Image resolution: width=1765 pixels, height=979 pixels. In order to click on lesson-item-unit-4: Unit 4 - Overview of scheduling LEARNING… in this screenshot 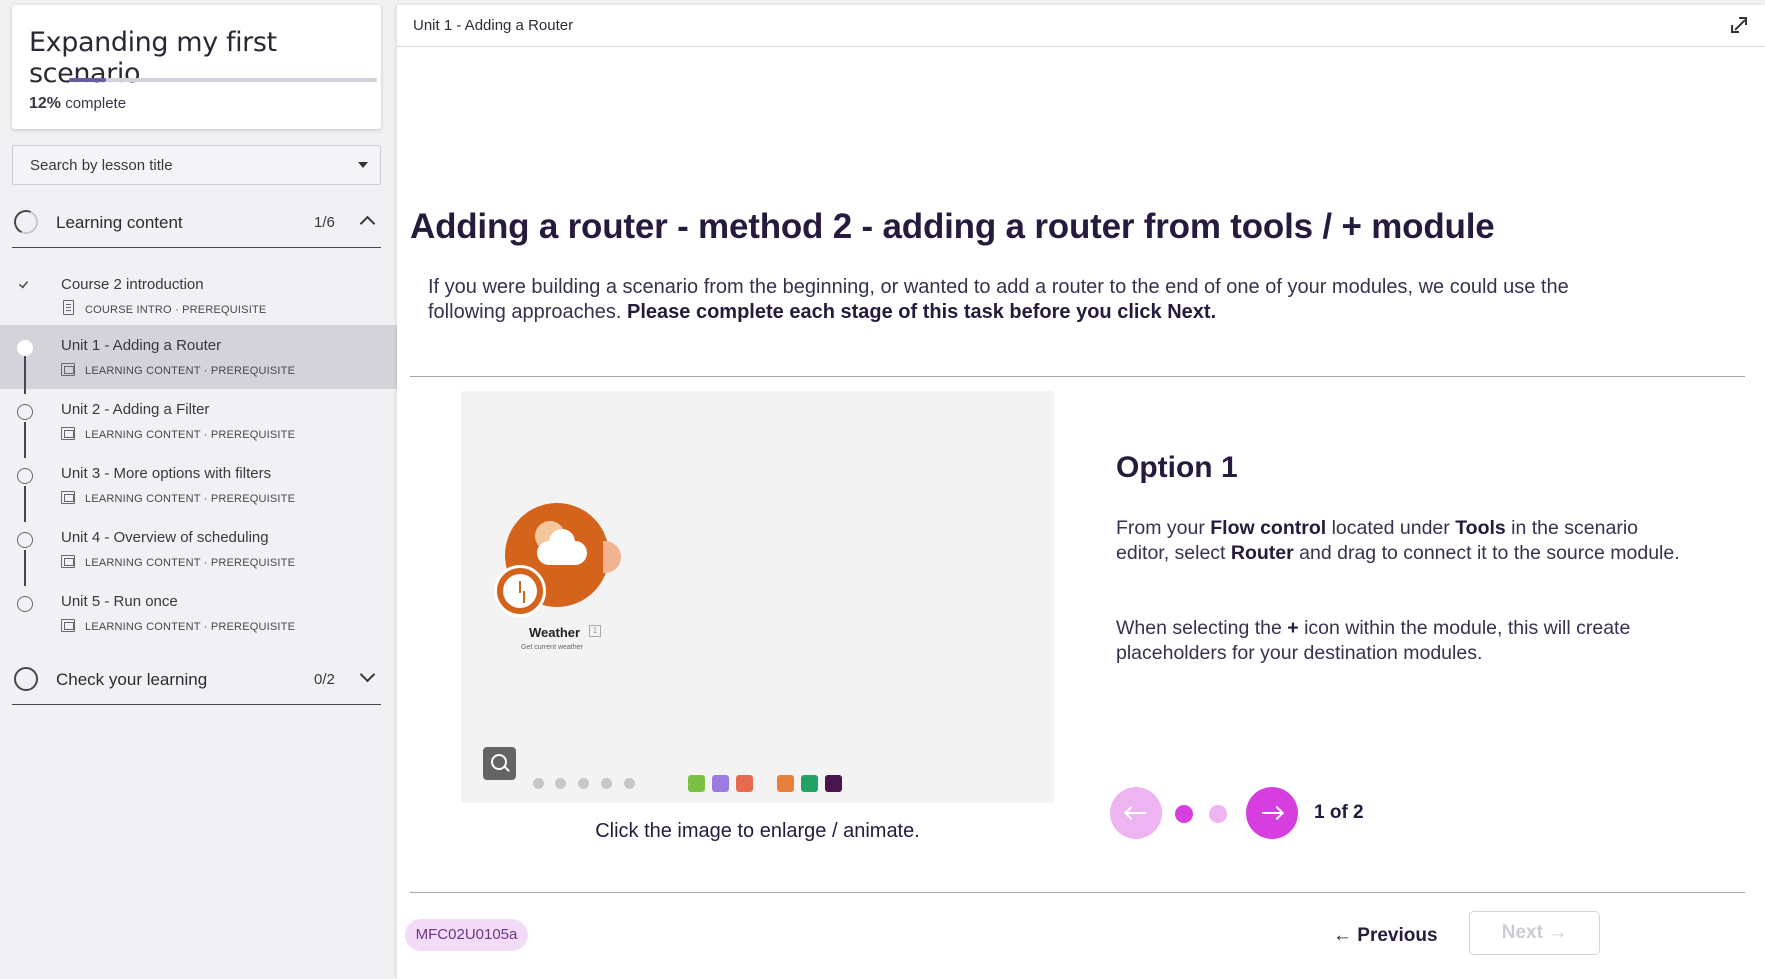, I will do `click(198, 549)`.